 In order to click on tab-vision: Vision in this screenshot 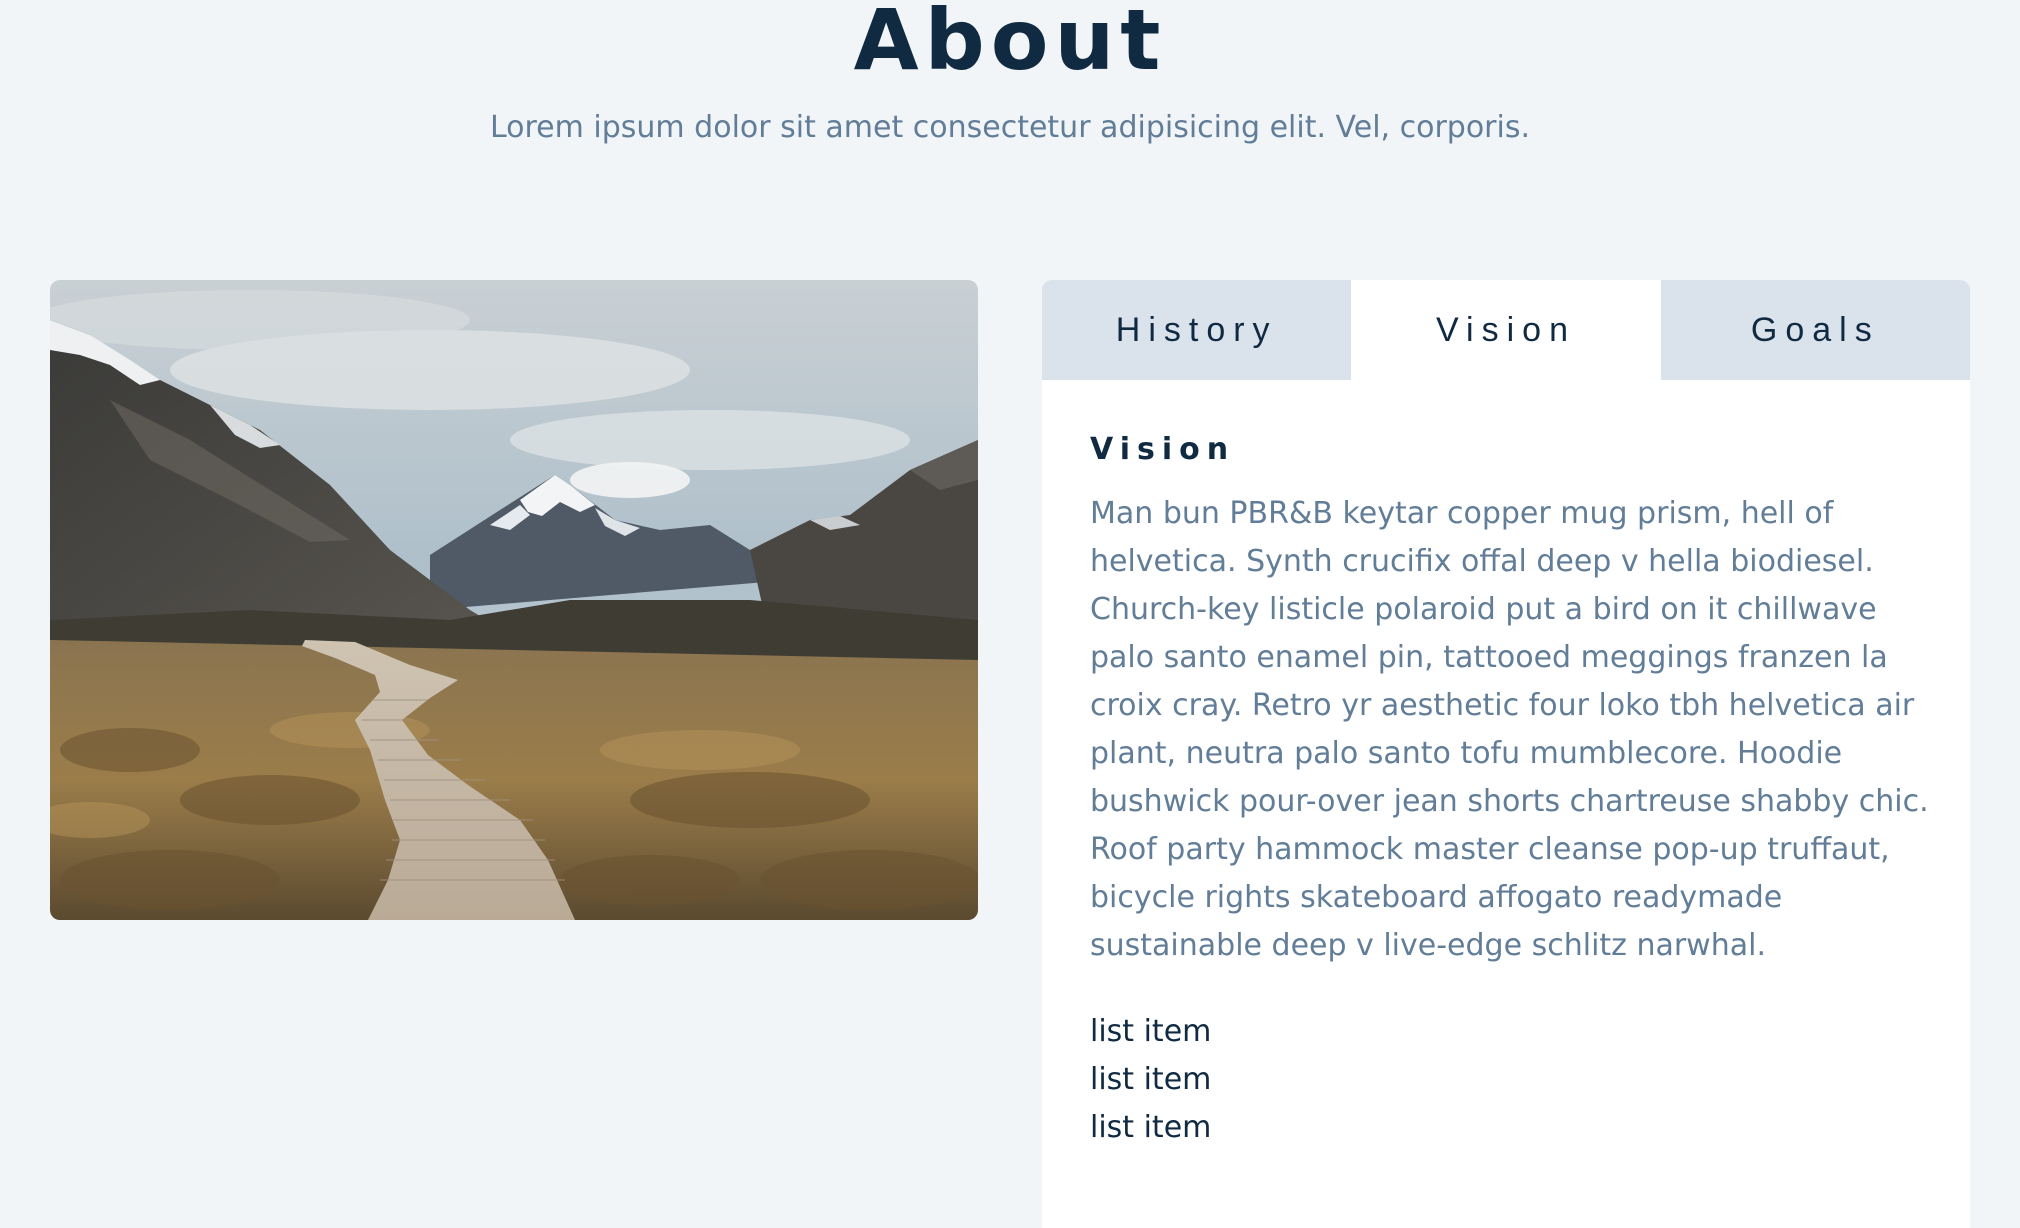, I will do `click(1506, 330)`.